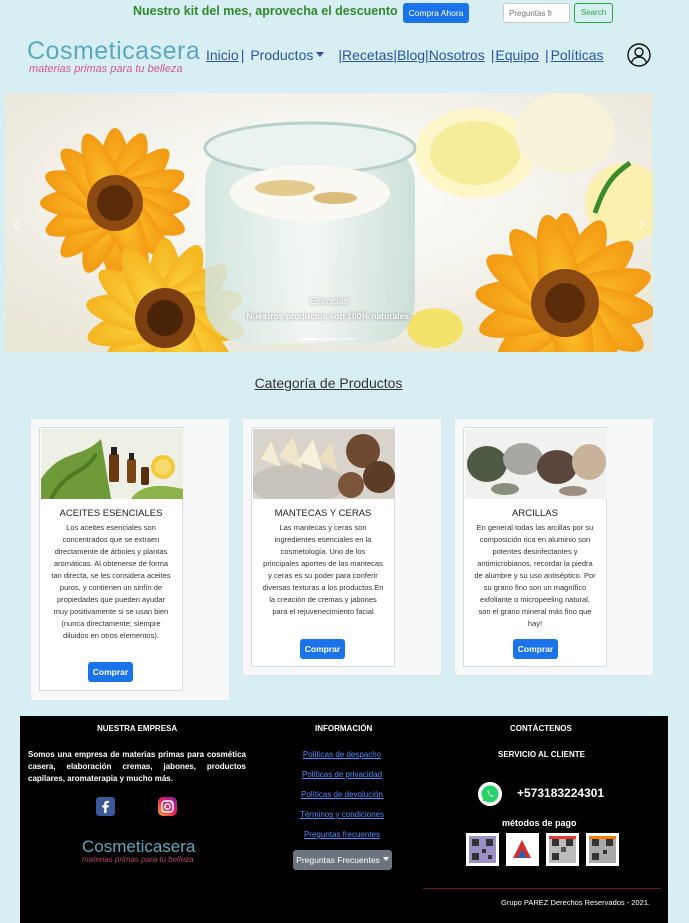 This screenshot has width=689, height=923. Describe the element at coordinates (342, 794) in the screenshot. I see `footer-link-devolucion: Políticas de devolución` at that location.